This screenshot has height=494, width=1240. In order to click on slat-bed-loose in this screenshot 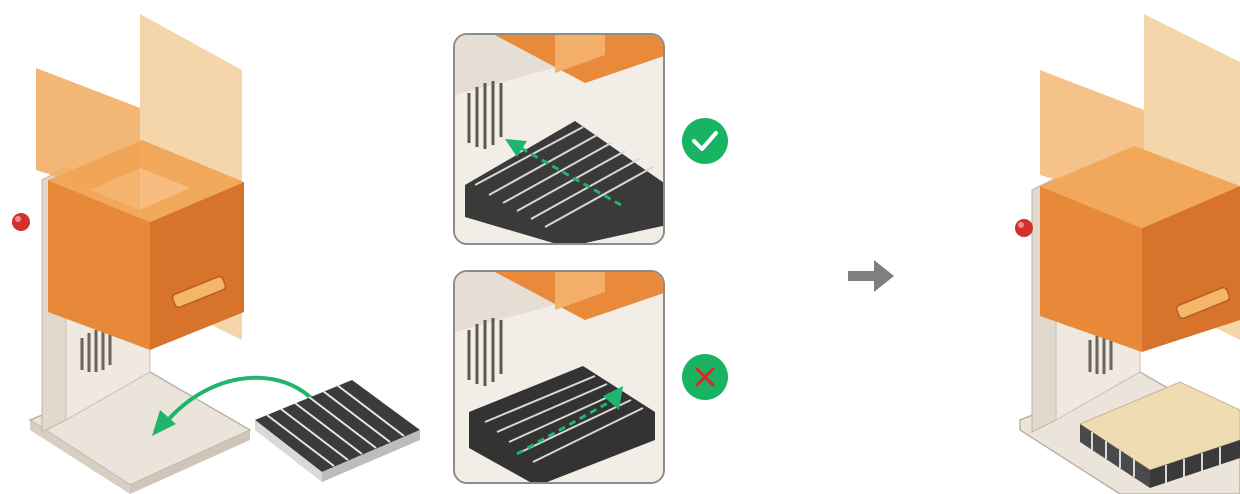, I will do `click(337, 431)`.